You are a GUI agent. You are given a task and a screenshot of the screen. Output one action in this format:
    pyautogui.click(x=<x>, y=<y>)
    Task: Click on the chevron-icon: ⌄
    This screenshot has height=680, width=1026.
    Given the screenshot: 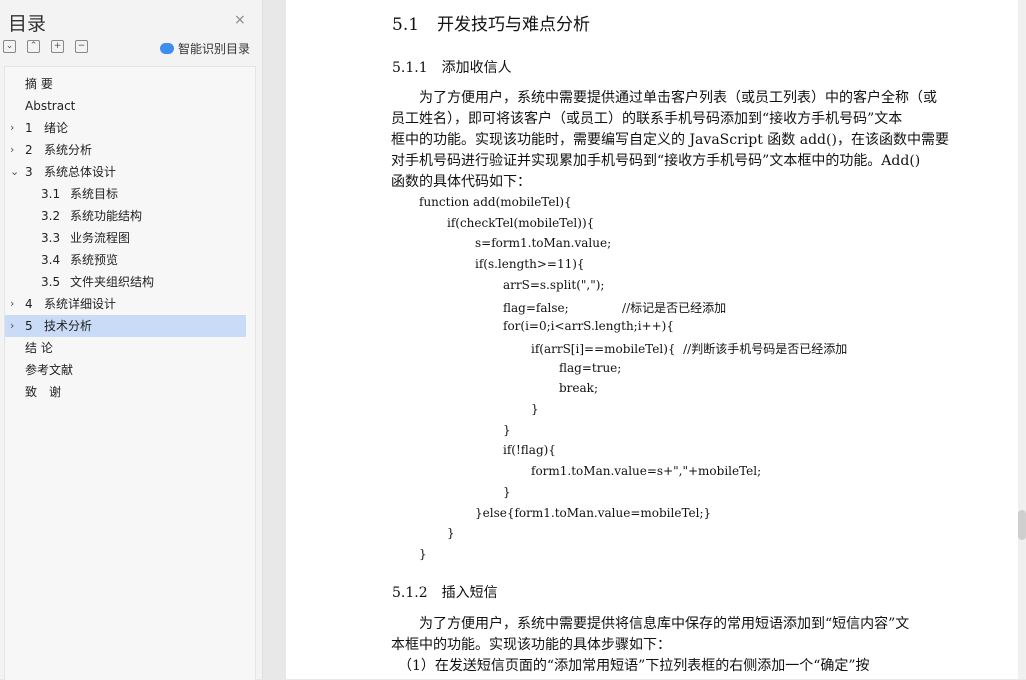 What is the action you would take?
    pyautogui.click(x=14, y=172)
    